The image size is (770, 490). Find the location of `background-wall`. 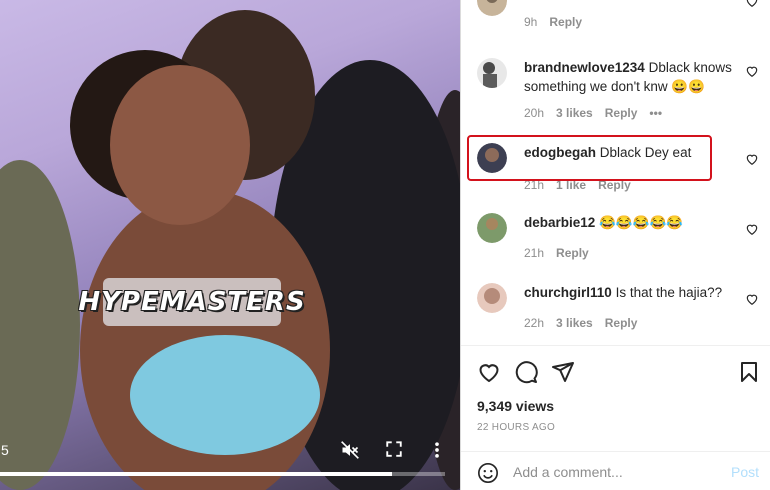

background-wall is located at coordinates (40, 325).